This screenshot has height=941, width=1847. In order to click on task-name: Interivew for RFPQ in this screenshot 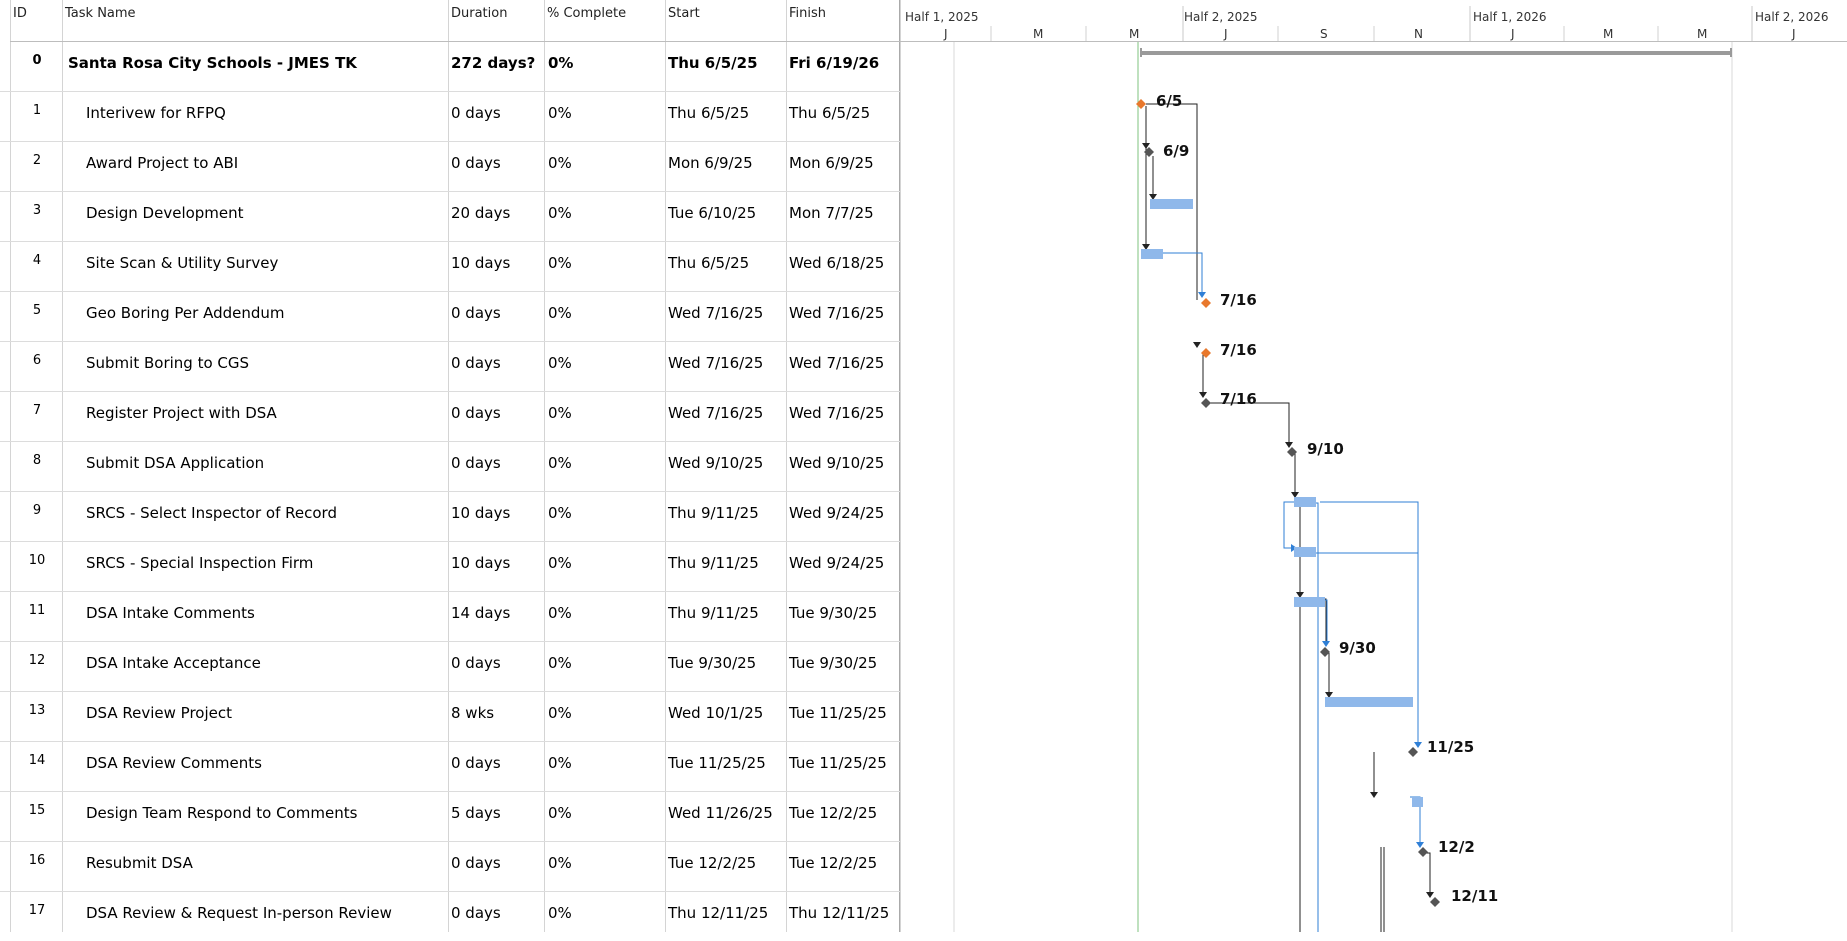, I will do `click(156, 116)`.